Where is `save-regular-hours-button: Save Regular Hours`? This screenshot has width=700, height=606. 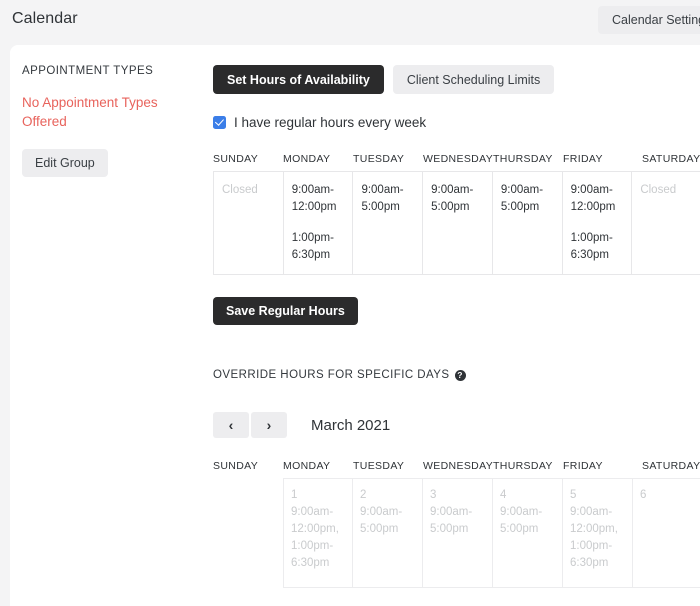 save-regular-hours-button: Save Regular Hours is located at coordinates (285, 311).